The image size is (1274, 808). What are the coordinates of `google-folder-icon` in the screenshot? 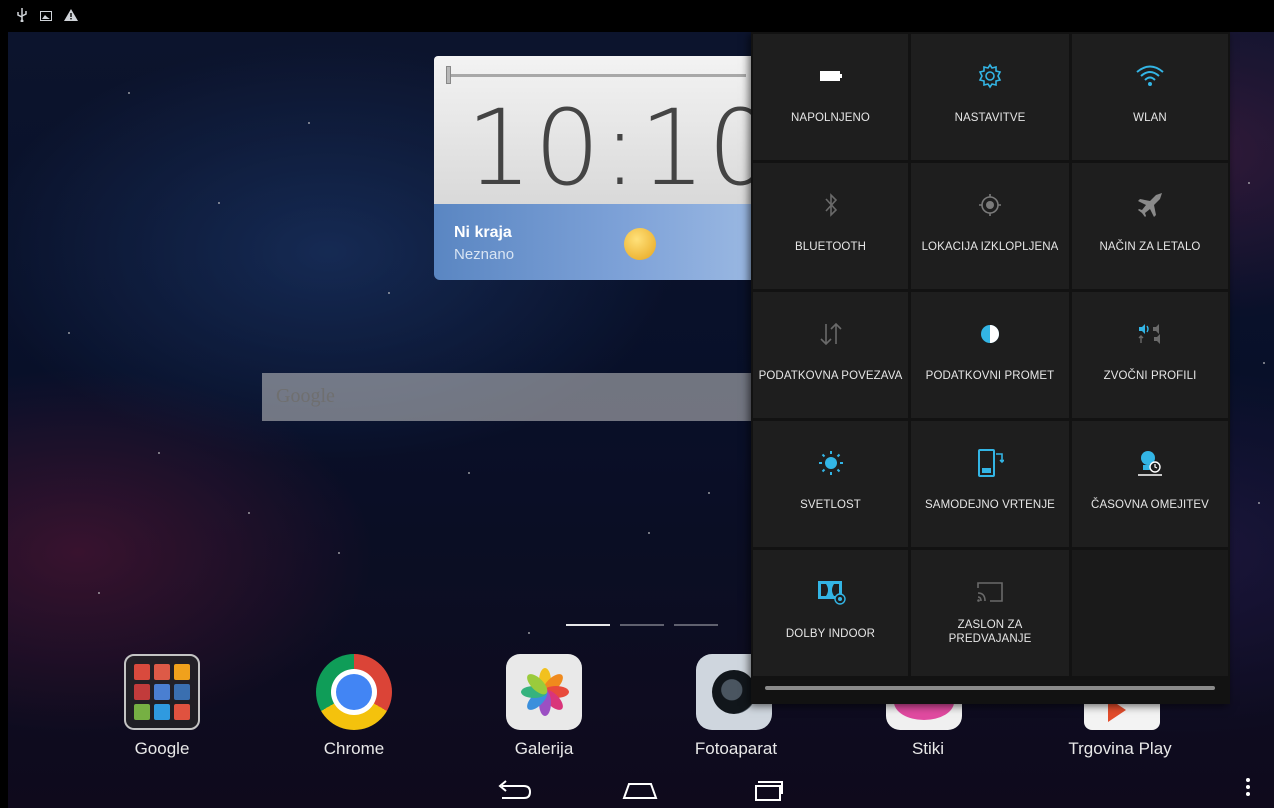 It's located at (162, 692).